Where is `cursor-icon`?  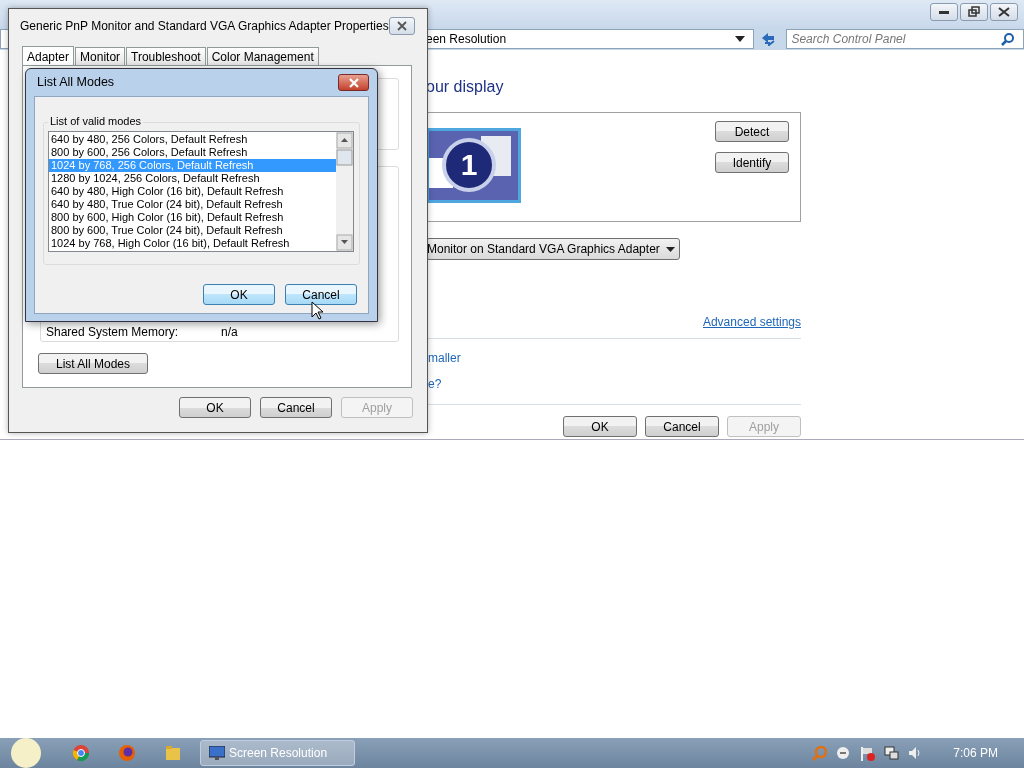
cursor-icon is located at coordinates (317, 310).